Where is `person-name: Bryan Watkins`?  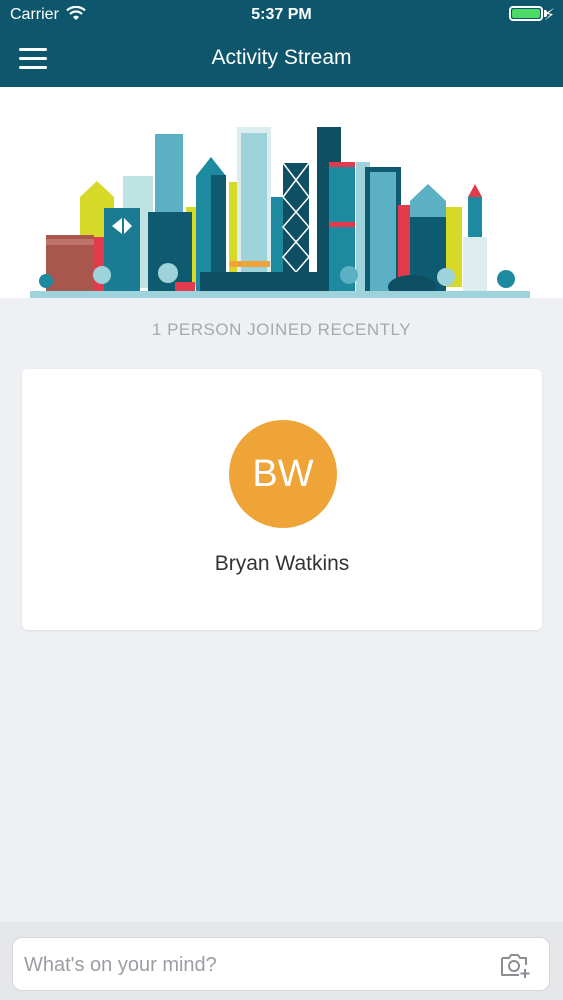
person-name: Bryan Watkins is located at coordinates (282, 564).